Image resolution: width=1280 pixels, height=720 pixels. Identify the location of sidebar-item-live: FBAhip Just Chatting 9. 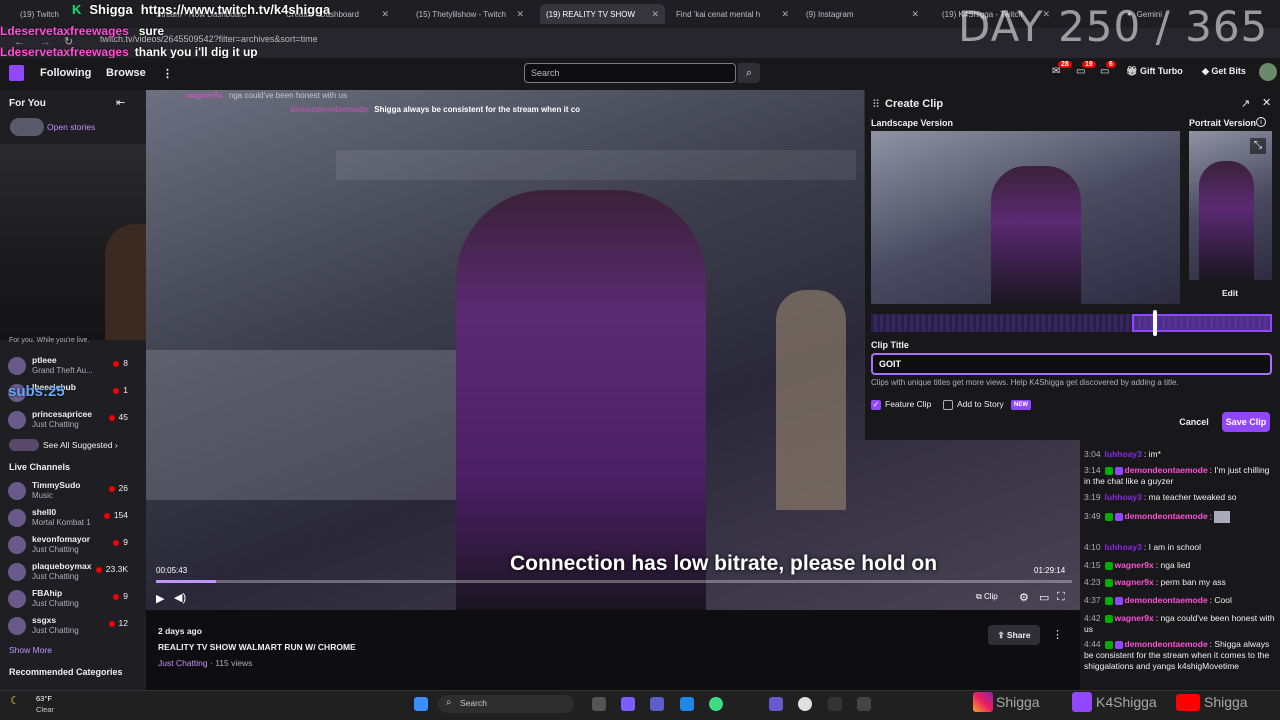
(73, 601).